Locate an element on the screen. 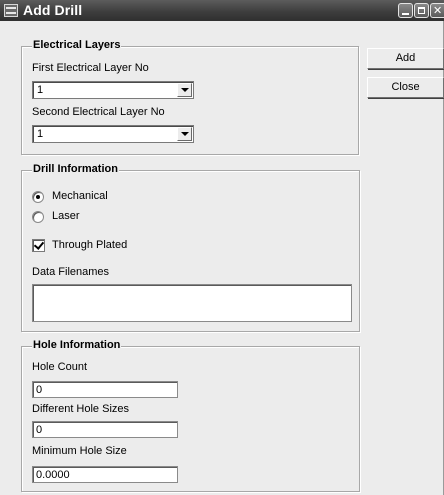  through-plated-label: Through Plated is located at coordinates (89, 245).